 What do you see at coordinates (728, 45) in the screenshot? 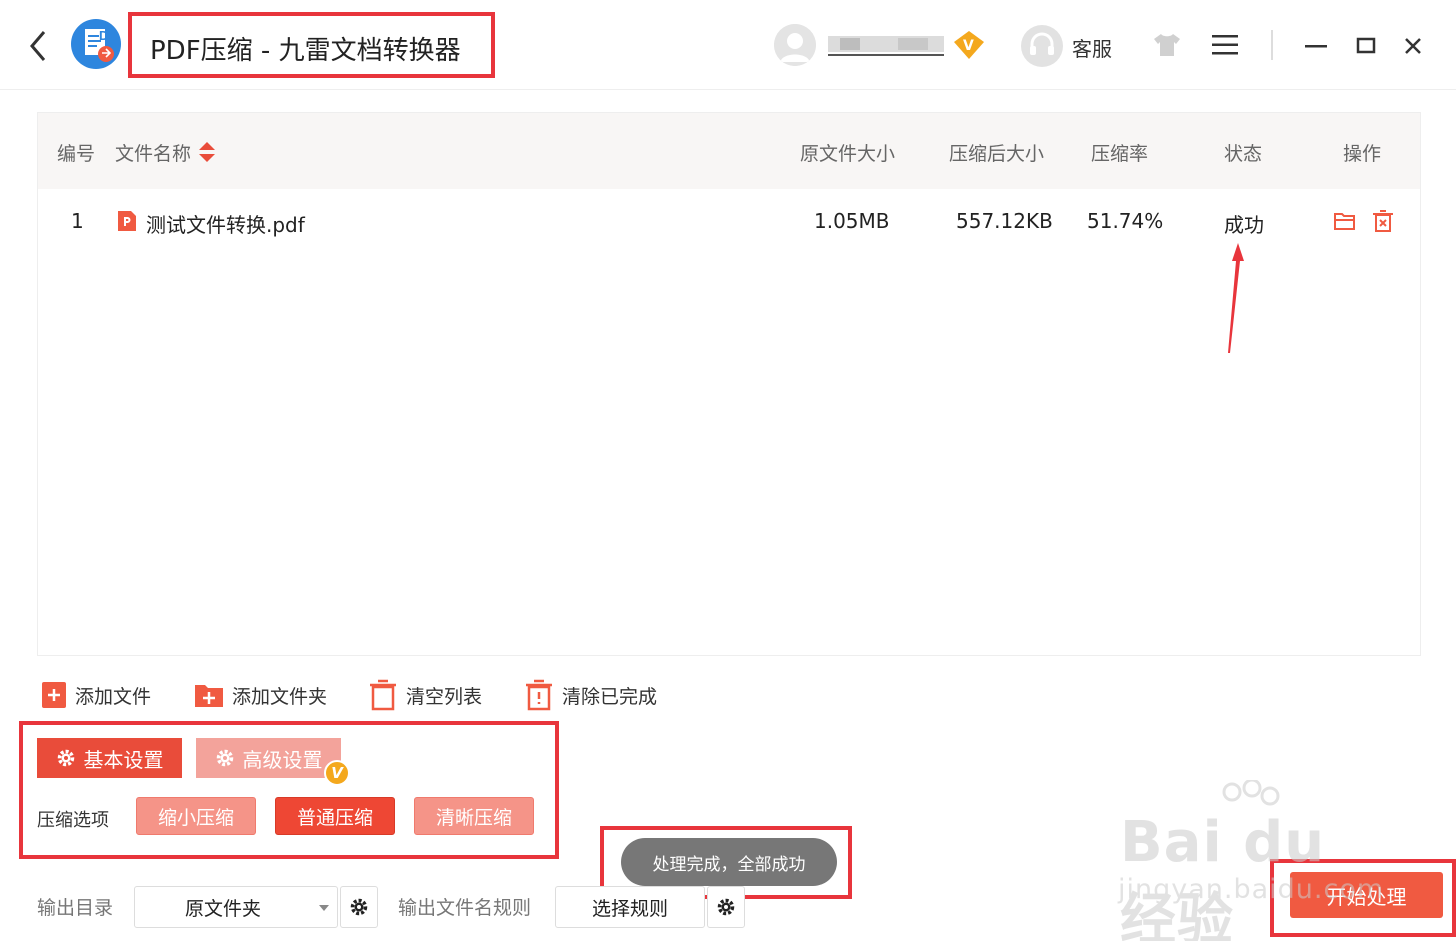
I see `title-bar: D PDF压缩 - 九雷文档转换器 V 客服` at bounding box center [728, 45].